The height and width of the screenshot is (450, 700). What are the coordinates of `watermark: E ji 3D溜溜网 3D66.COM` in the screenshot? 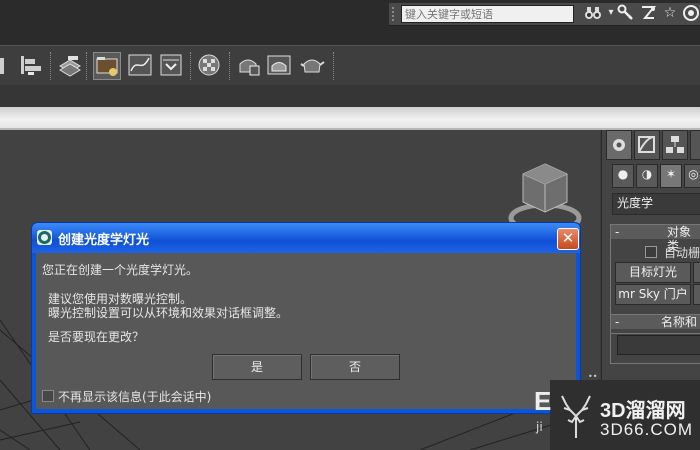 It's located at (617, 415).